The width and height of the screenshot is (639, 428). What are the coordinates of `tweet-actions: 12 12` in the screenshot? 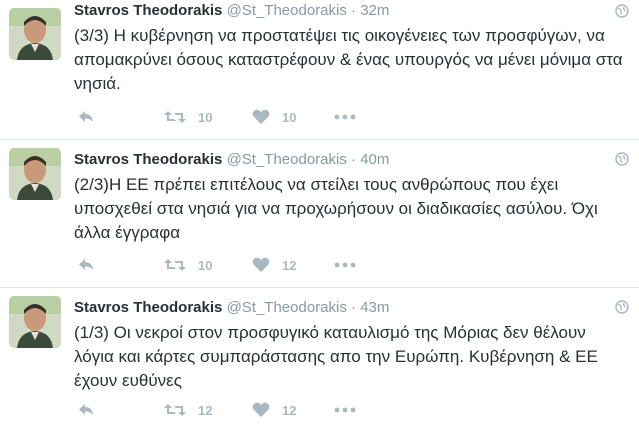 It's located at (354, 410).